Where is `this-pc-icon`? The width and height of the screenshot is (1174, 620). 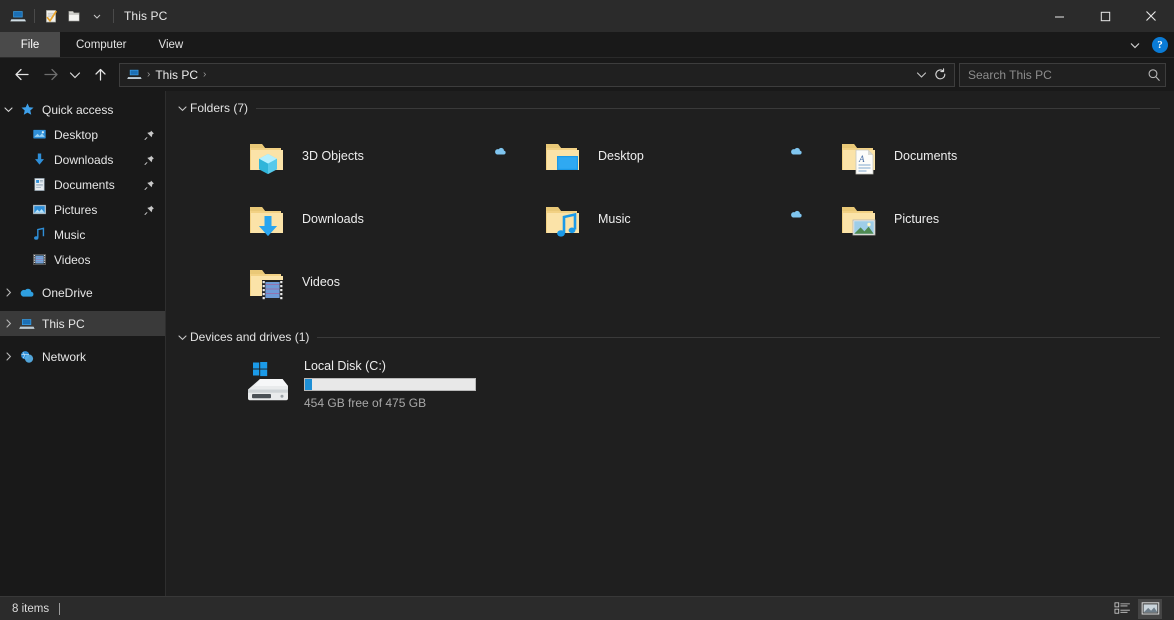
this-pc-icon is located at coordinates (18, 16).